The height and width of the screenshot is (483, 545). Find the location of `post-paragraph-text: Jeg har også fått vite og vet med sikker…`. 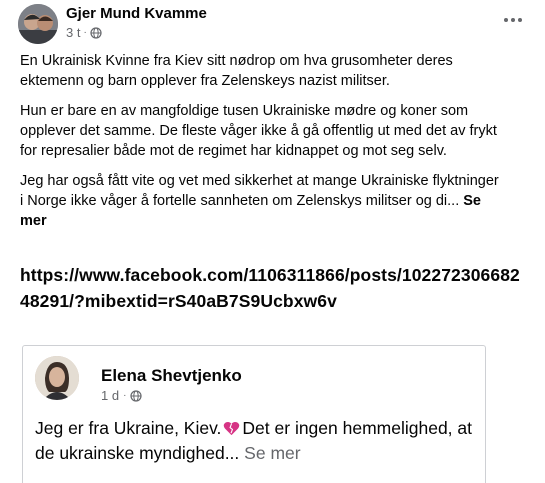

post-paragraph-text: Jeg har også fått vite og vet med sikker… is located at coordinates (259, 191).